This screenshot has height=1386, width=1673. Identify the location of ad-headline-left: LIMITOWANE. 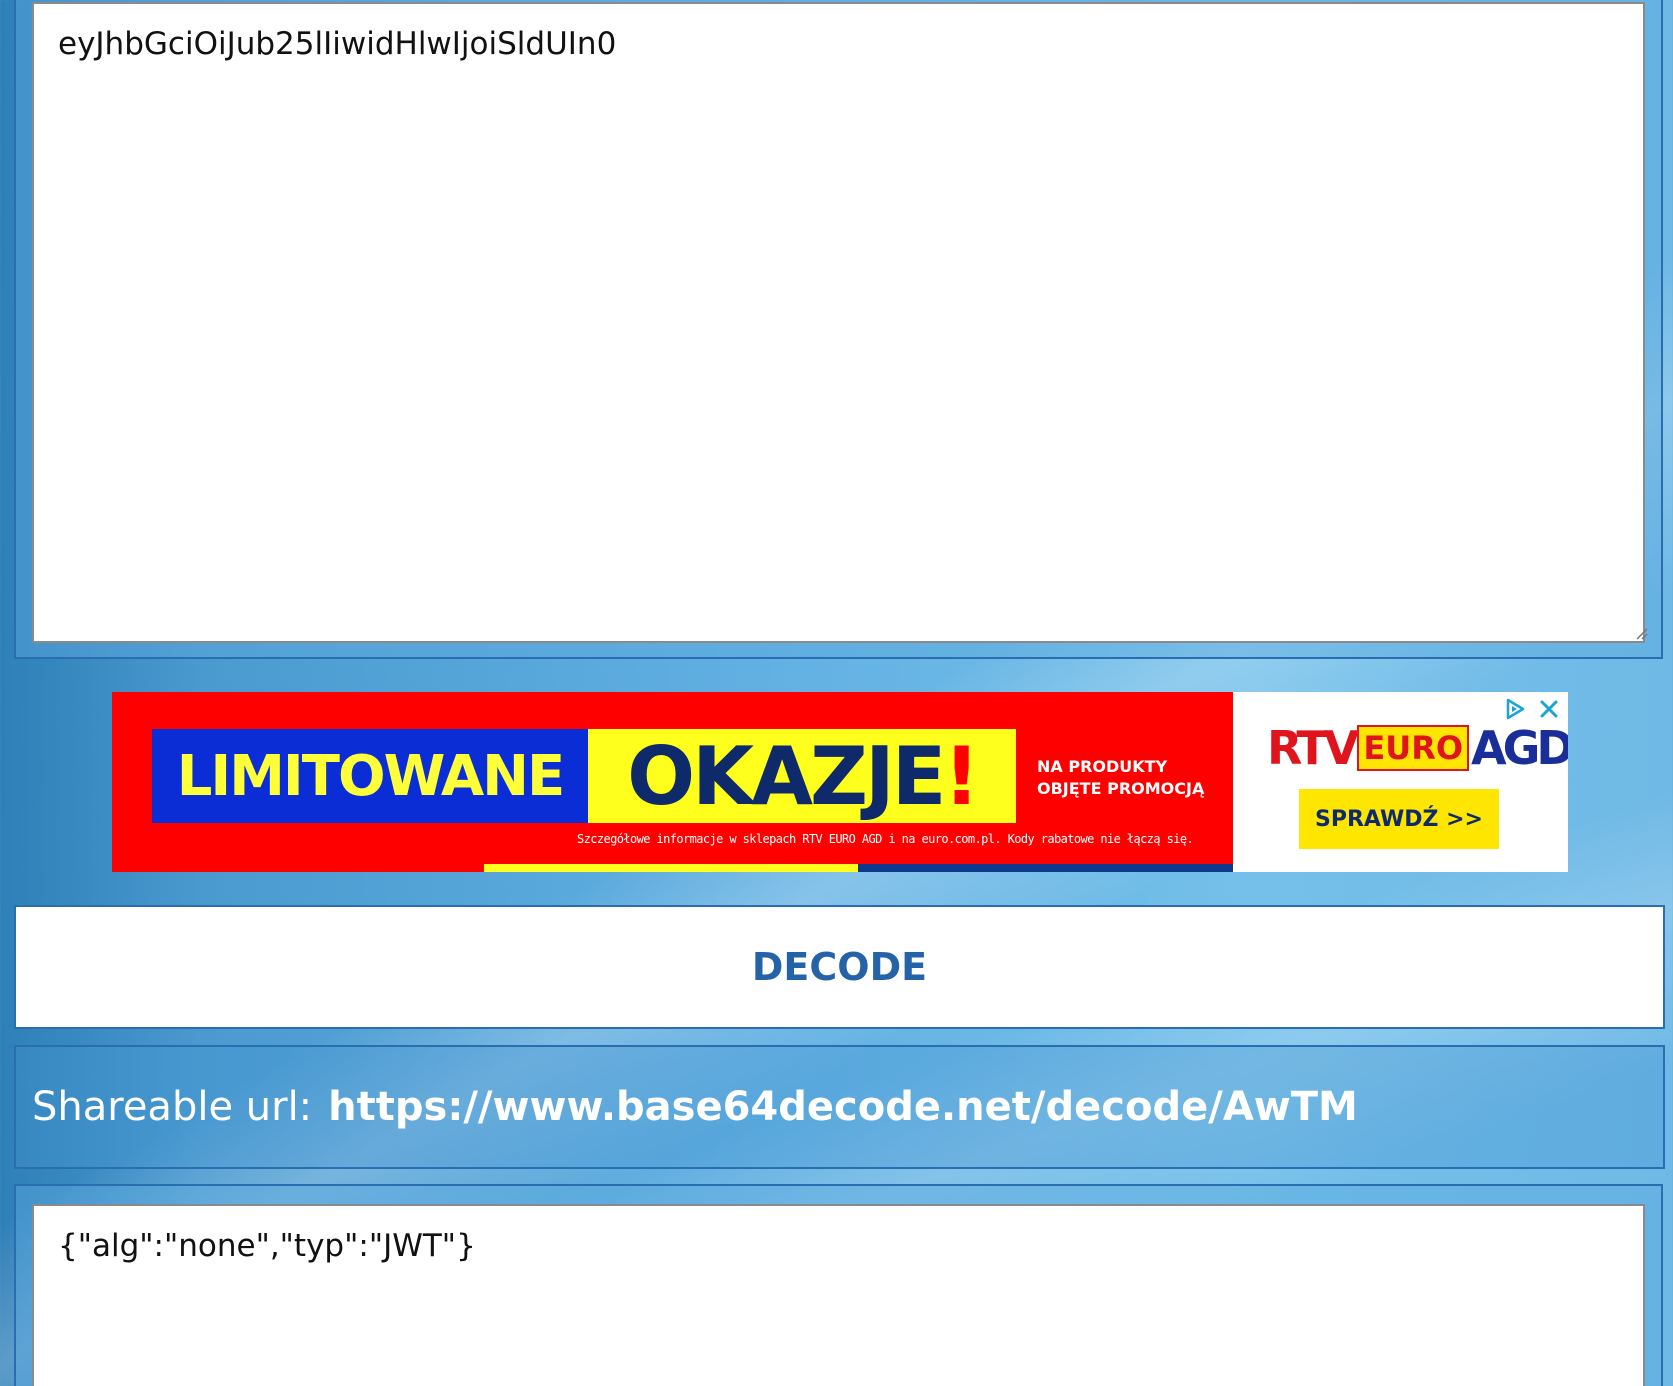
(371, 776).